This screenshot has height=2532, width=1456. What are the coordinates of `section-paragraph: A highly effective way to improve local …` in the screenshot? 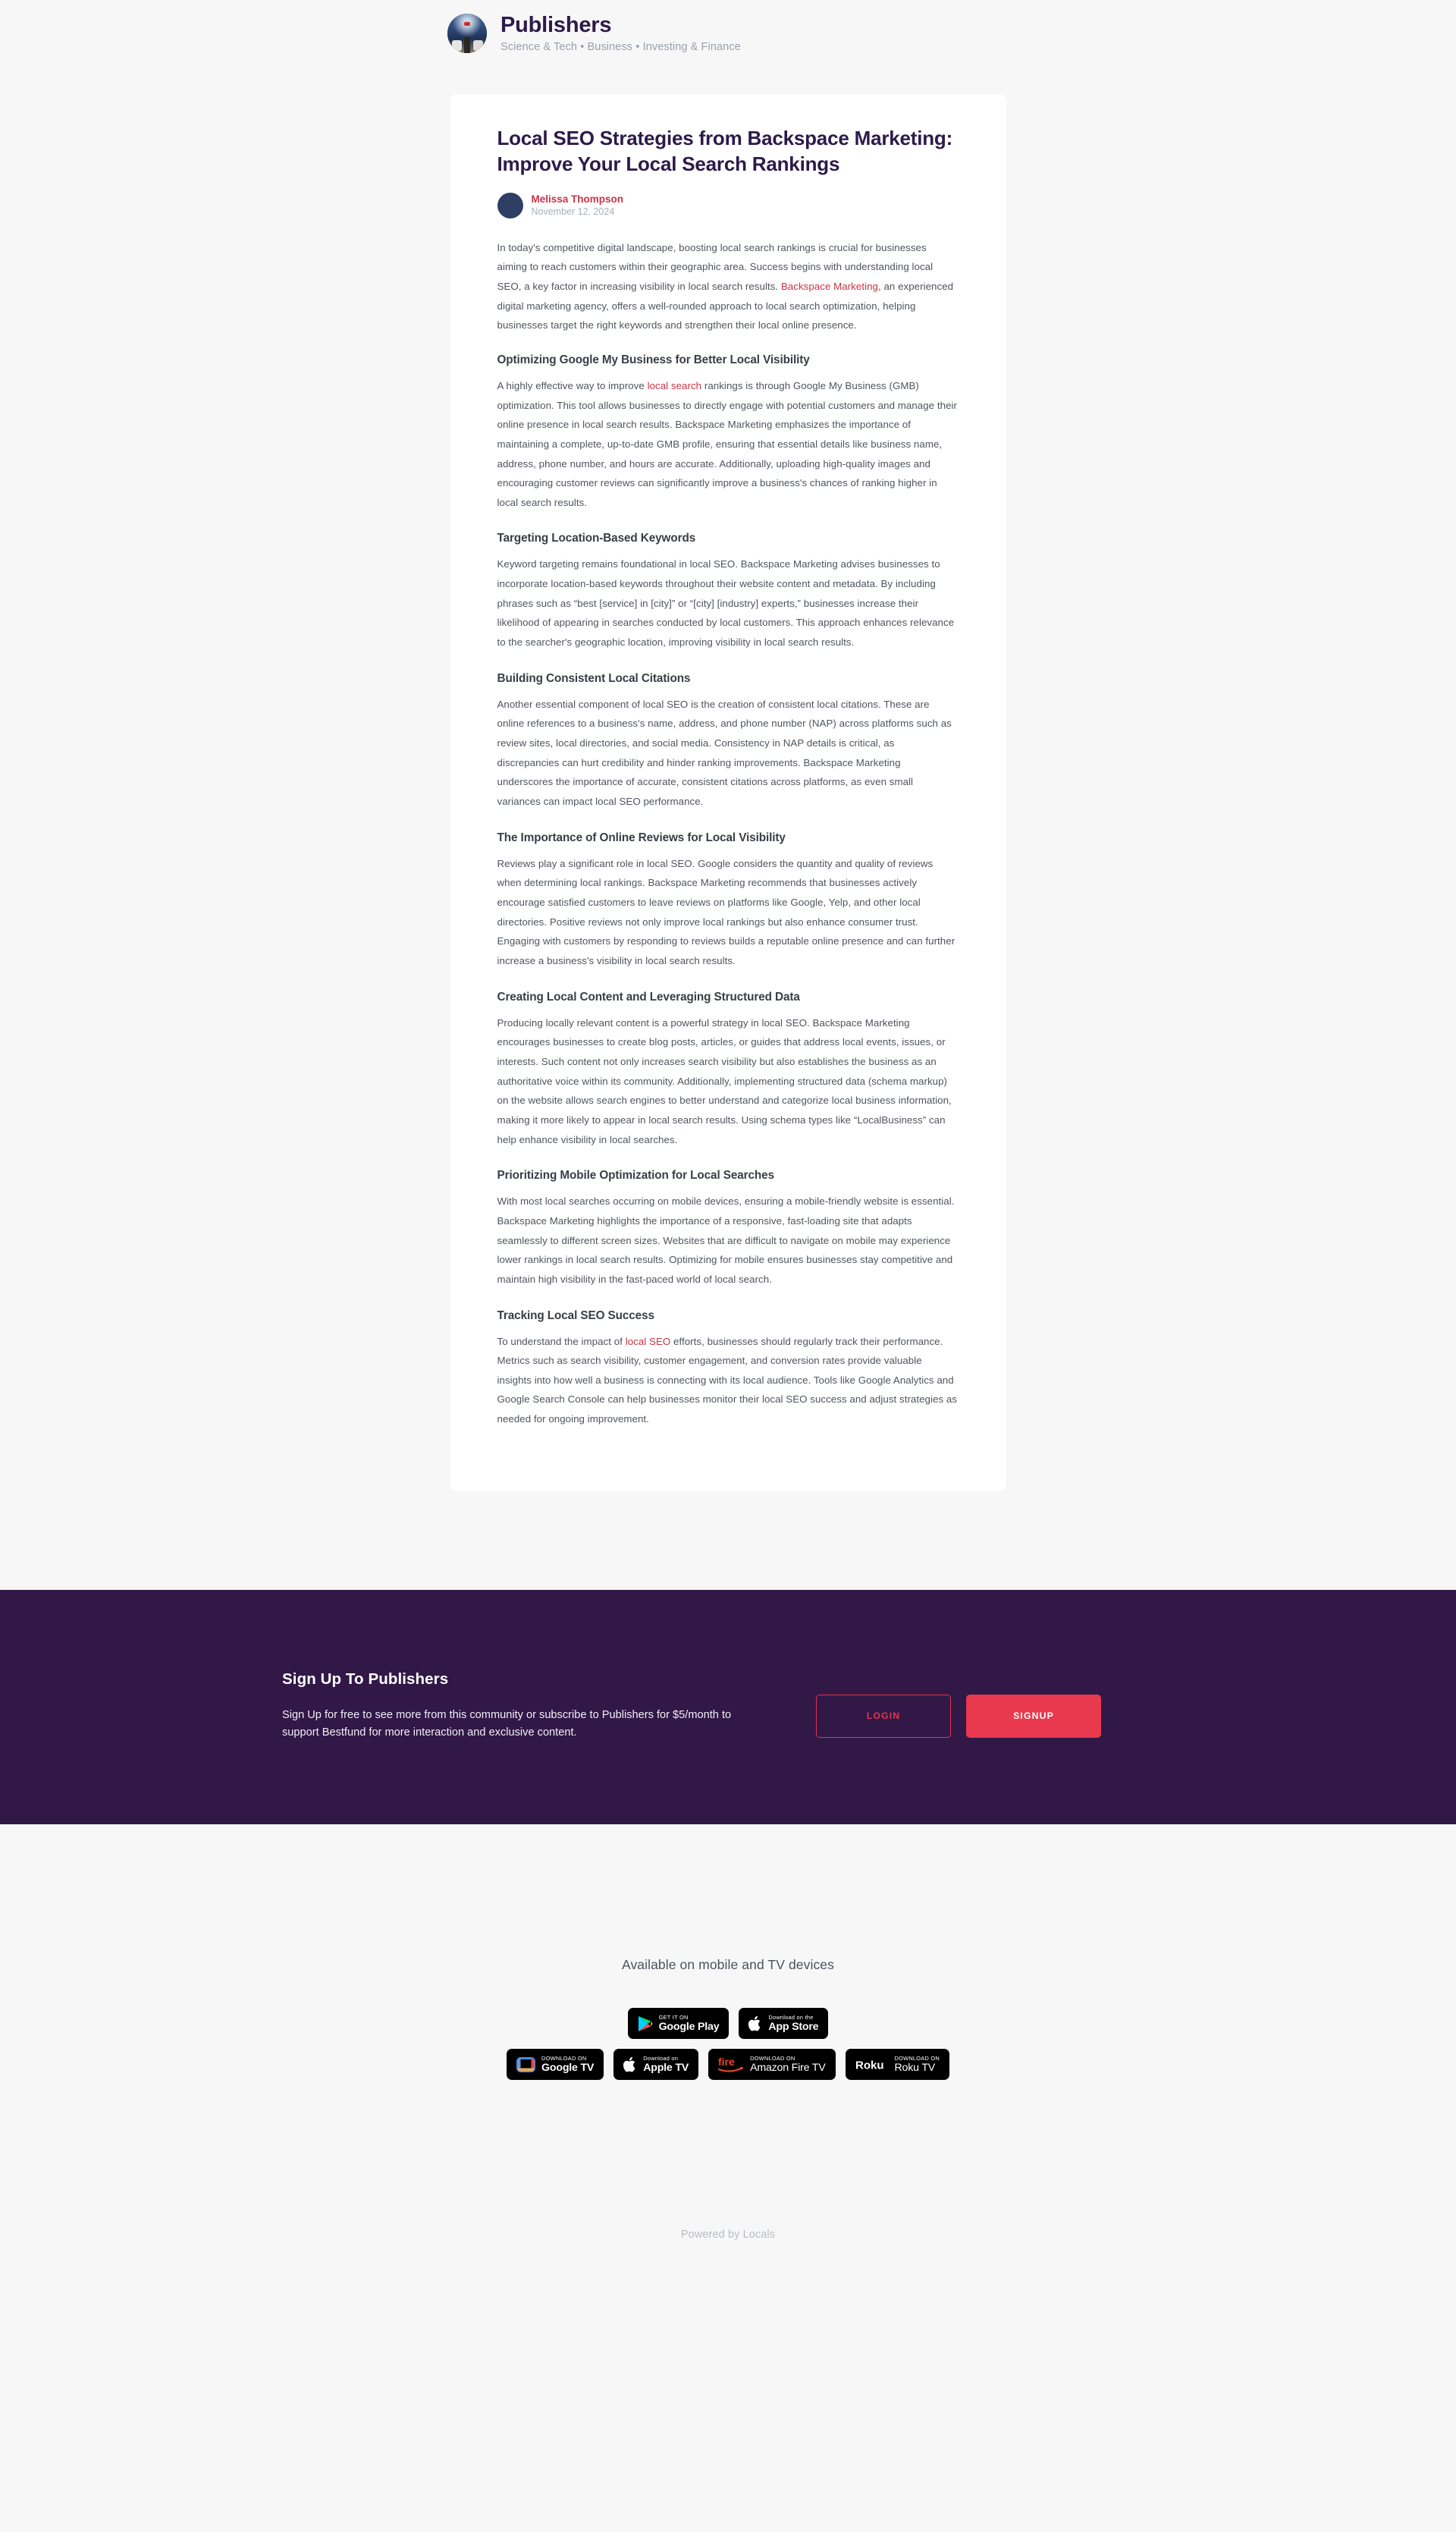 It's located at (728, 444).